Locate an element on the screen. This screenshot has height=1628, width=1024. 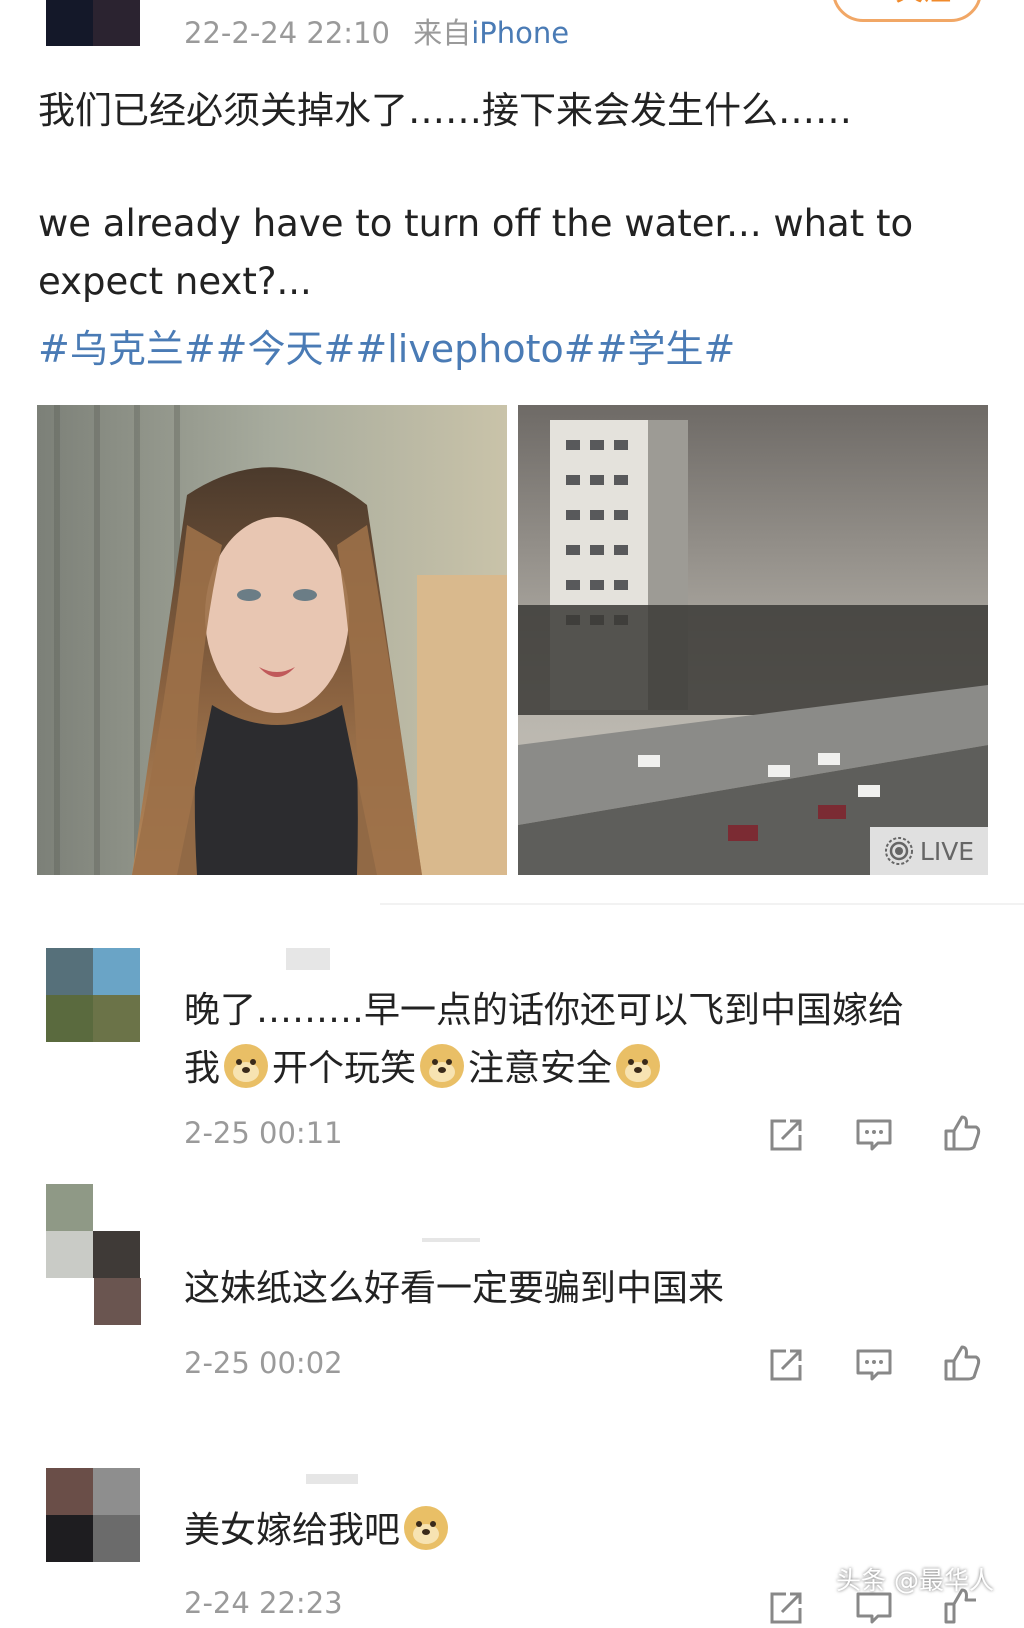
comment-text-part: 我 is located at coordinates (202, 1068).